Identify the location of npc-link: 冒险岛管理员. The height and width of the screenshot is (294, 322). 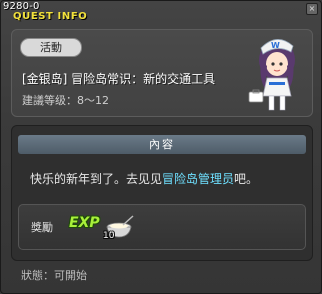
(198, 179).